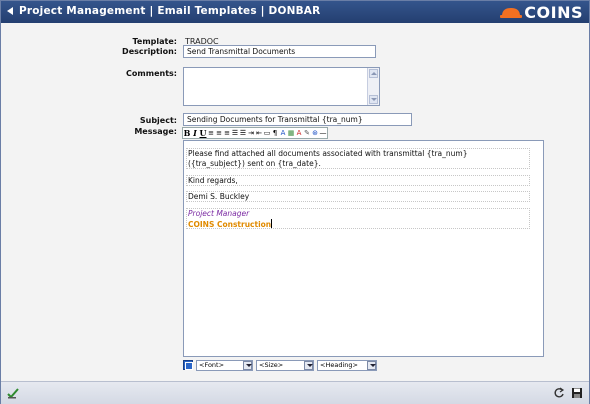  Describe the element at coordinates (235, 133) in the screenshot. I see `ordered-list-button: ☰` at that location.